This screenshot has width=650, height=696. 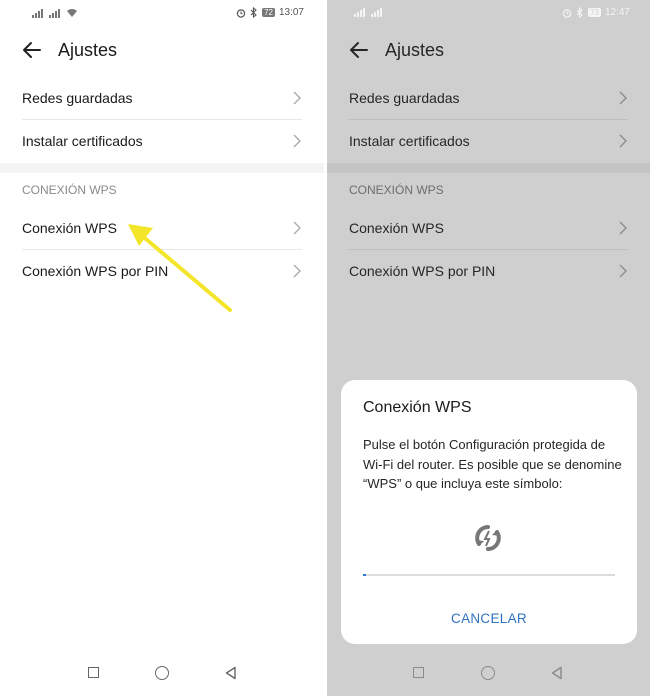 I want to click on wifi-icon, so click(x=72, y=13).